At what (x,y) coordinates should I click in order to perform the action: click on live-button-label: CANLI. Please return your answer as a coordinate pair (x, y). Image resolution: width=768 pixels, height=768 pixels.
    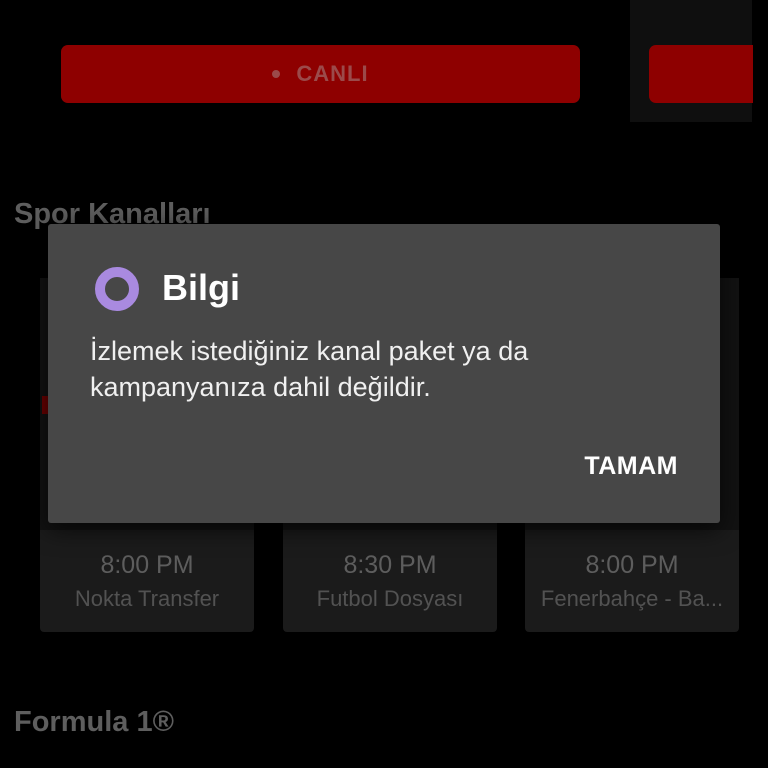
    Looking at the image, I should click on (332, 73).